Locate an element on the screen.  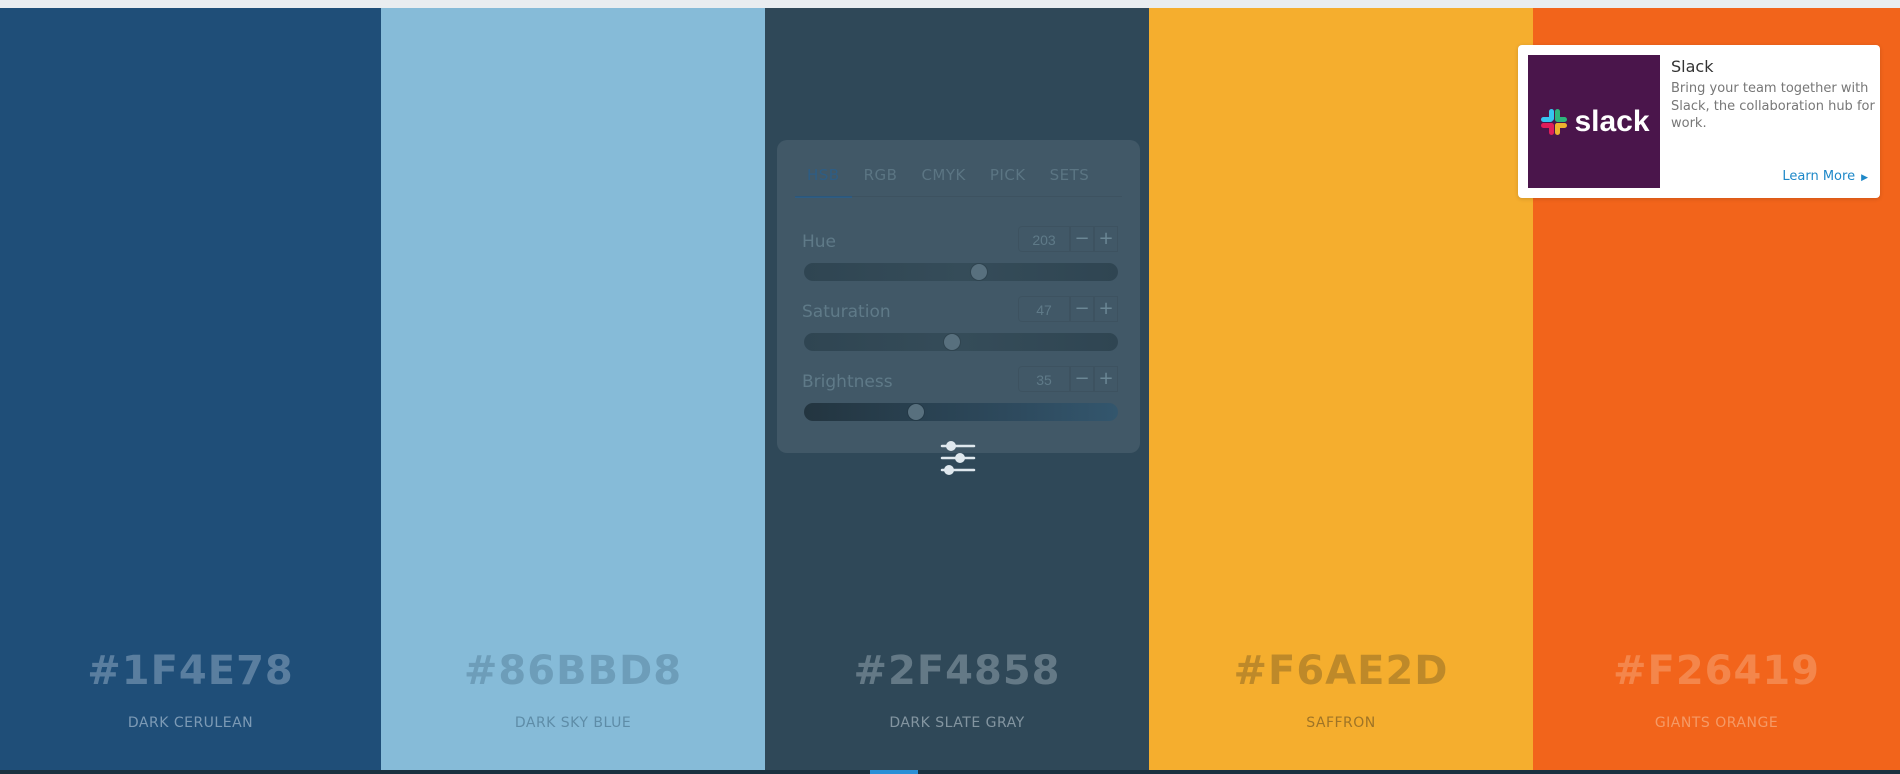
learn-more-label: Learn More is located at coordinates (1819, 176).